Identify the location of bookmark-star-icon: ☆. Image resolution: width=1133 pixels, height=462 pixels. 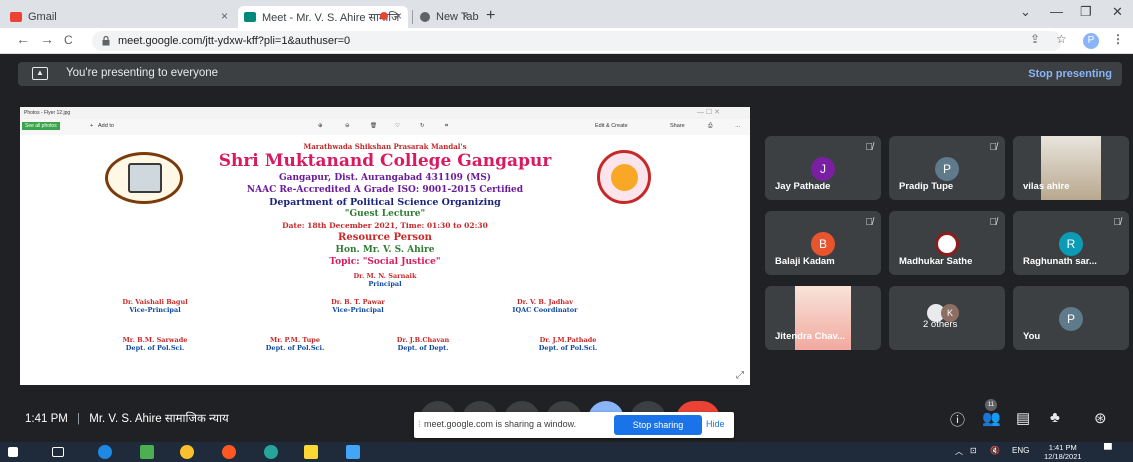
(1061, 39).